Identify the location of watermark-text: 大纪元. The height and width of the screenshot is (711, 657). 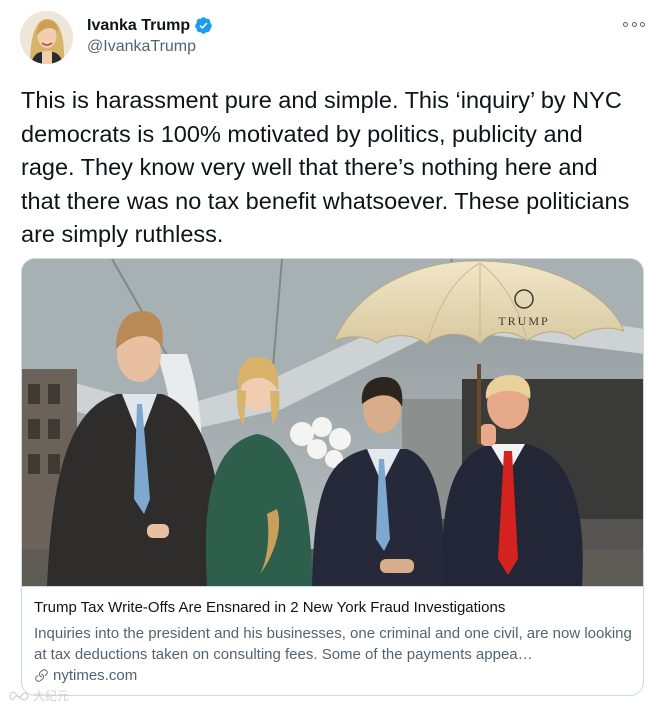
(51, 696).